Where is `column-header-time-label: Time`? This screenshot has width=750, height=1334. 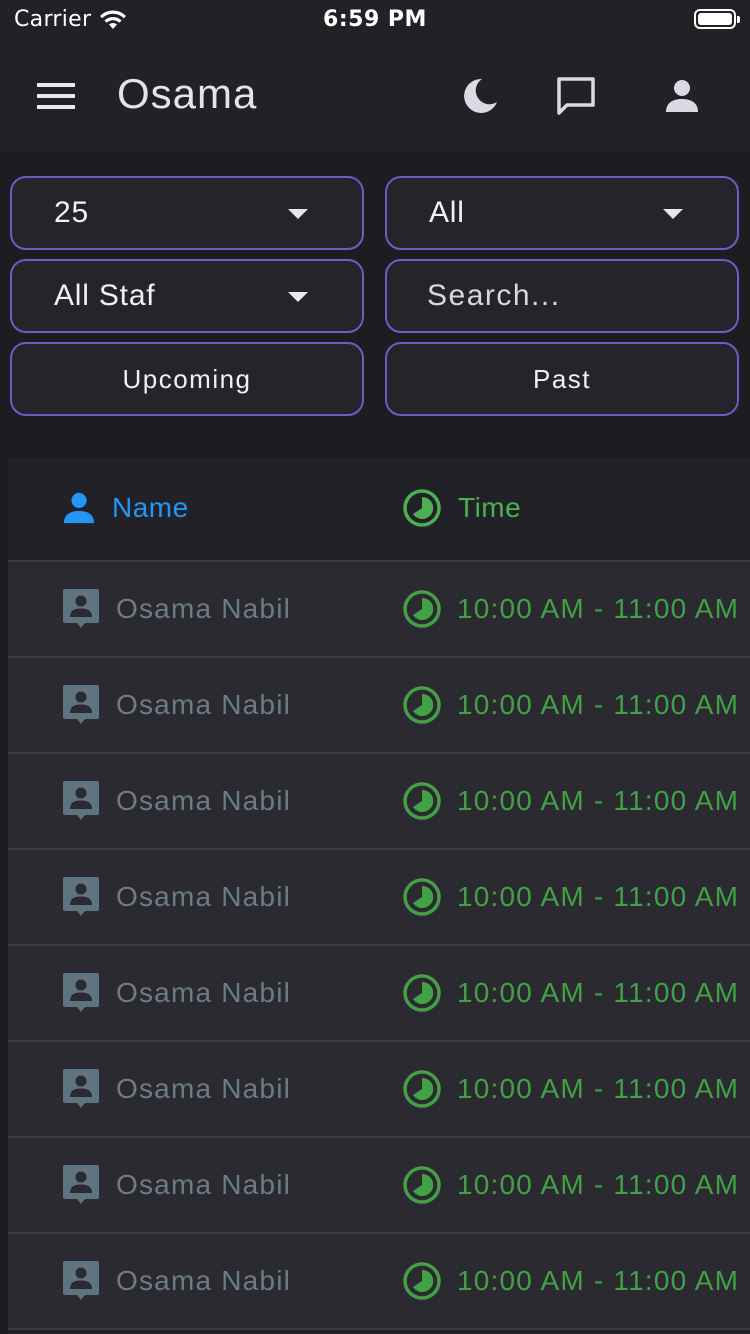 column-header-time-label: Time is located at coordinates (490, 507).